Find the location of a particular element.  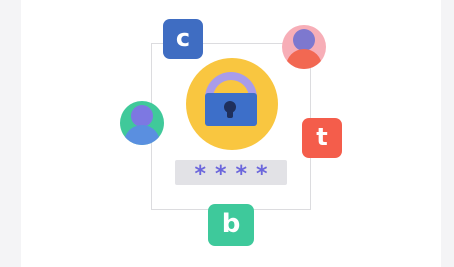

app-tile-b-icon: b is located at coordinates (231, 225).